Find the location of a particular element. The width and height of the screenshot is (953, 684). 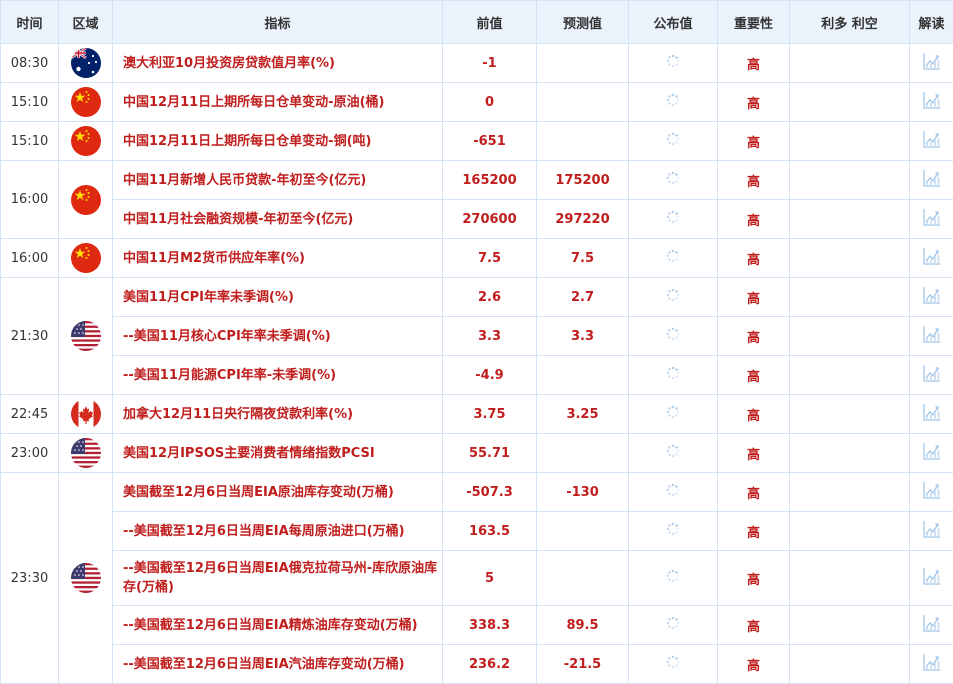

indicator-name: 中国12月11日上期所每日仓单变动-铜(吨) is located at coordinates (278, 141).